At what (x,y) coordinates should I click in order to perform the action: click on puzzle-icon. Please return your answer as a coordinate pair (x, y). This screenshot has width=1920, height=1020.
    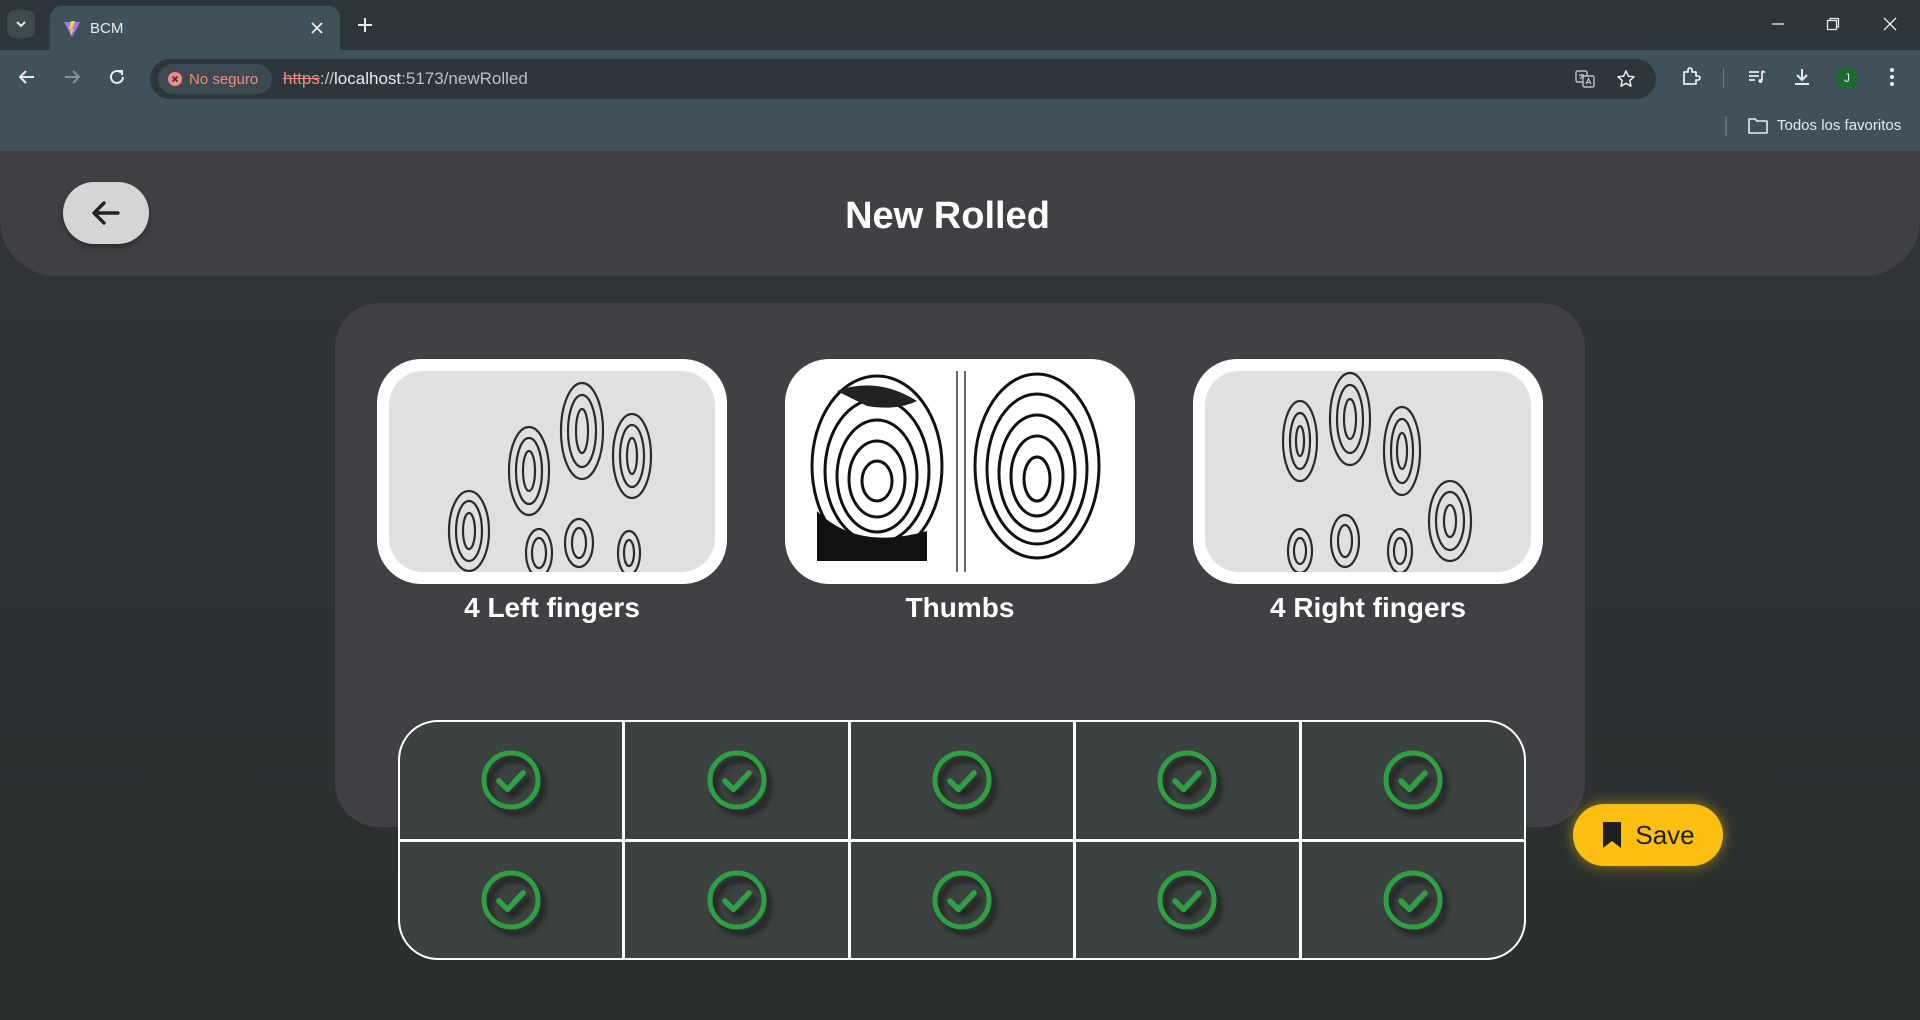
    Looking at the image, I should click on (1692, 76).